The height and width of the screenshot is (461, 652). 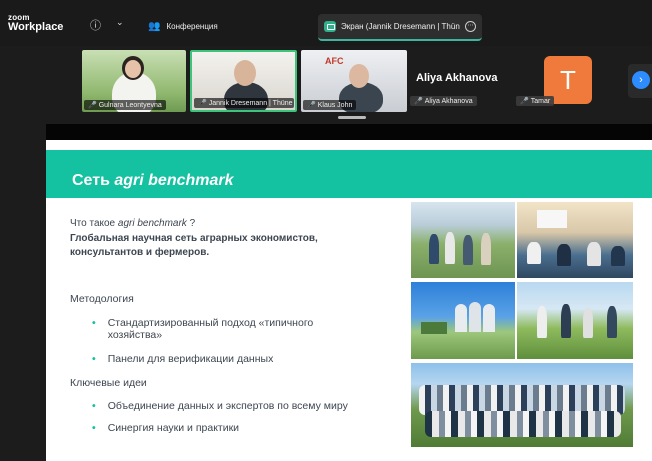 What do you see at coordinates (135, 335) in the screenshot?
I see `bullet-text-cont: хозяйства»` at bounding box center [135, 335].